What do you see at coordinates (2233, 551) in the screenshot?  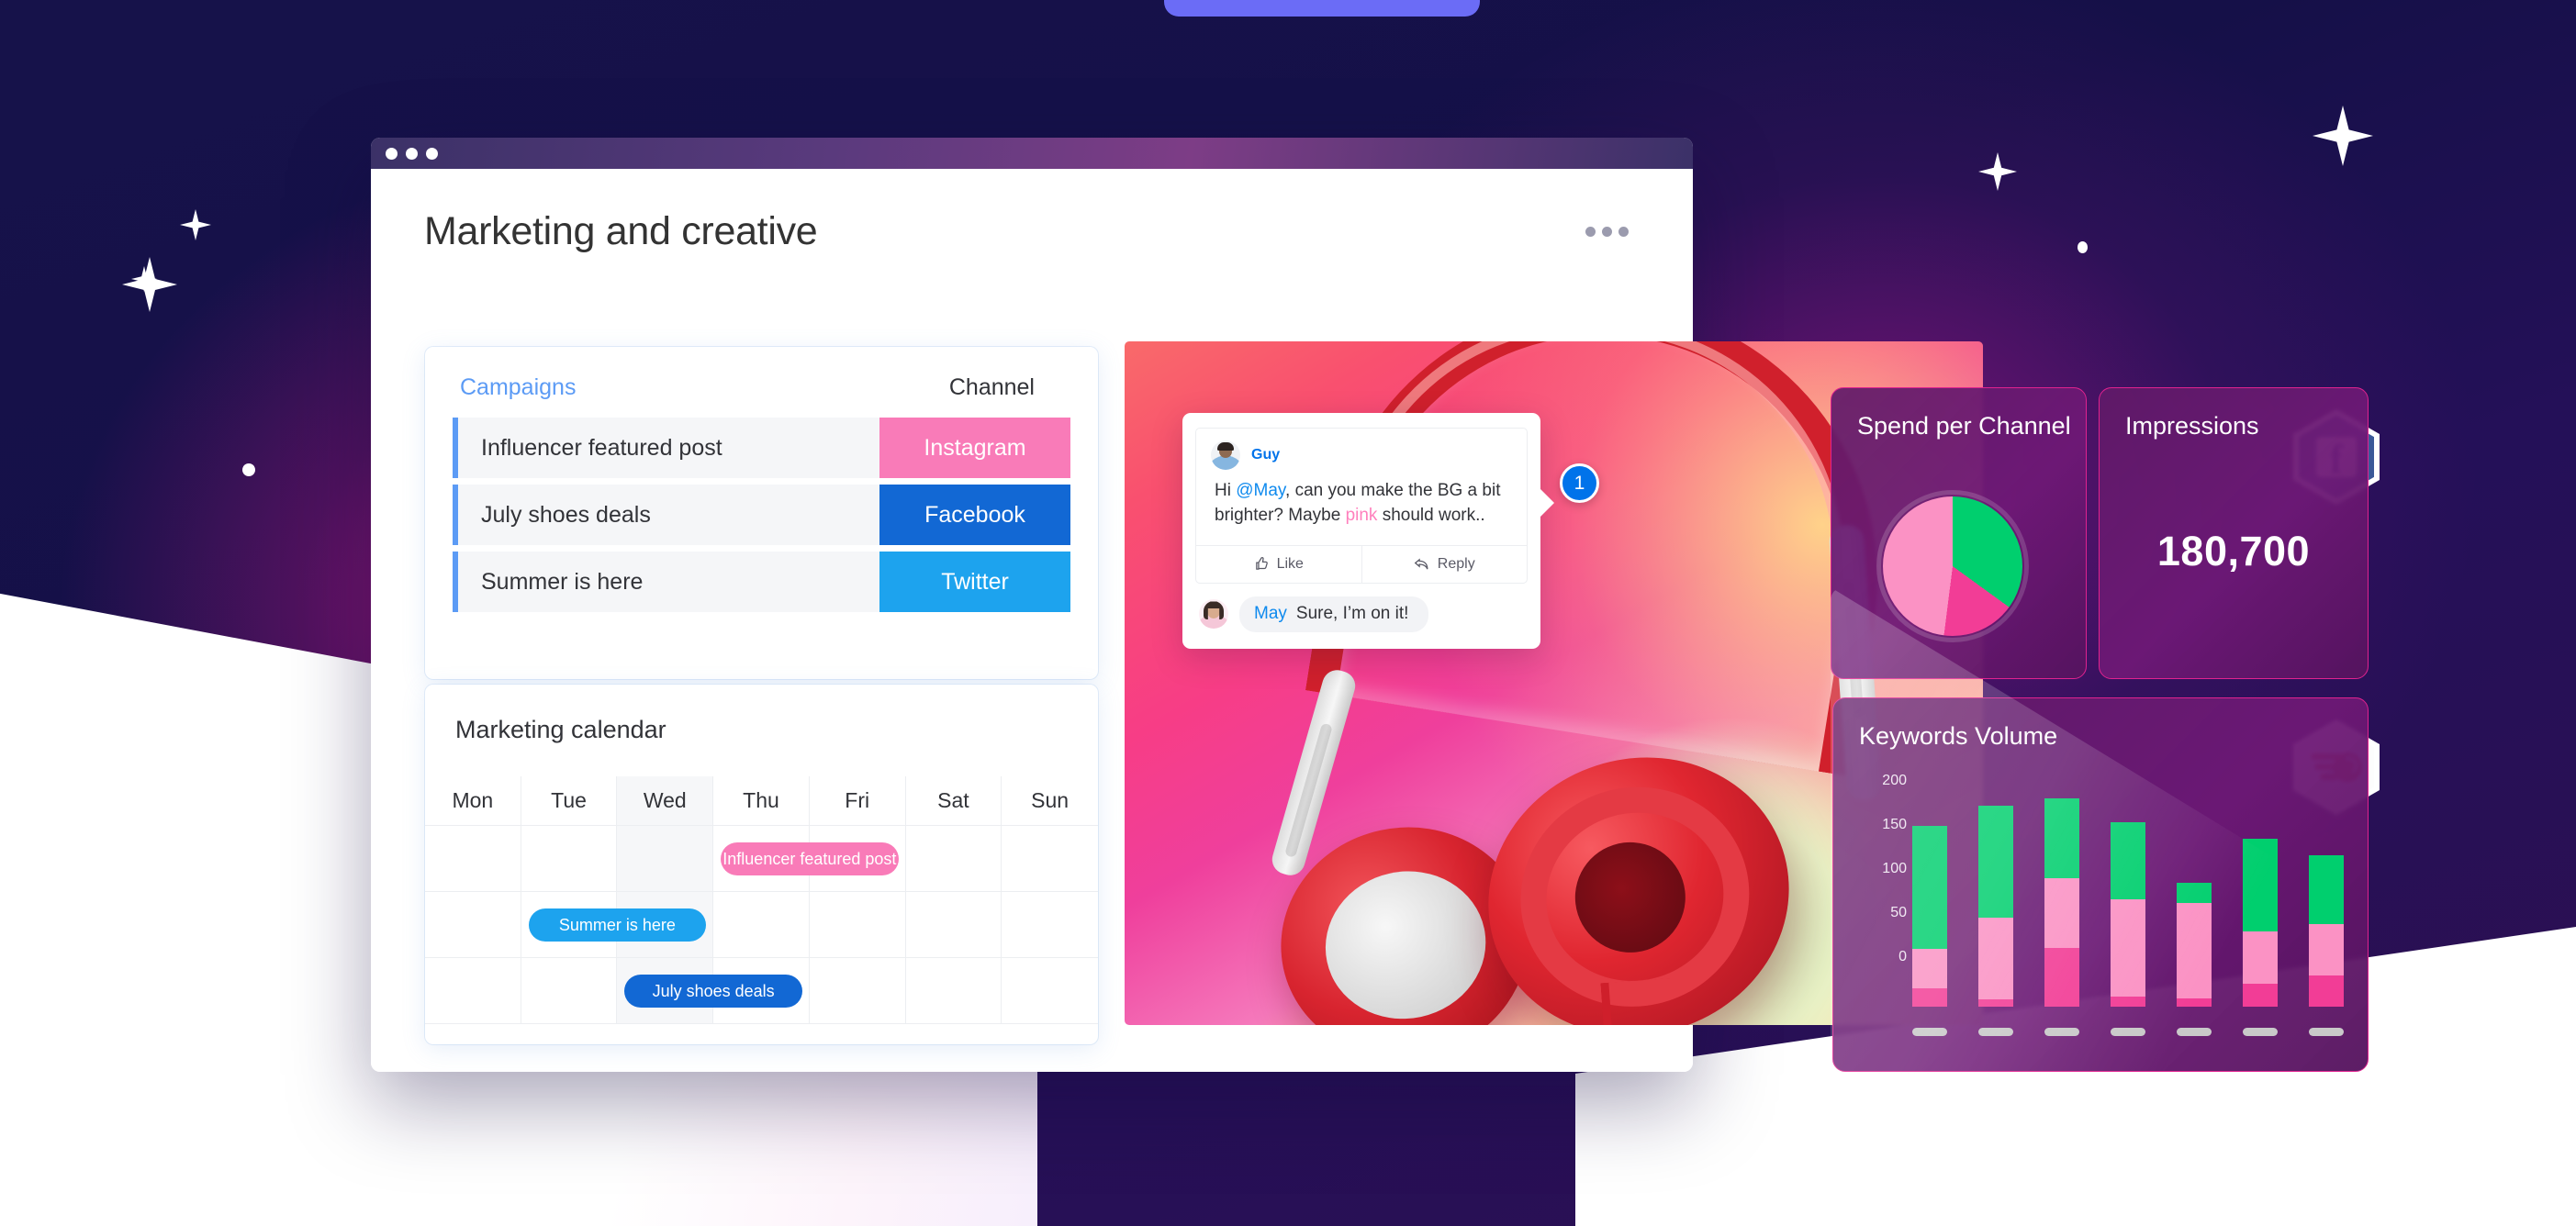 I see `impressions-value: 180,700` at bounding box center [2233, 551].